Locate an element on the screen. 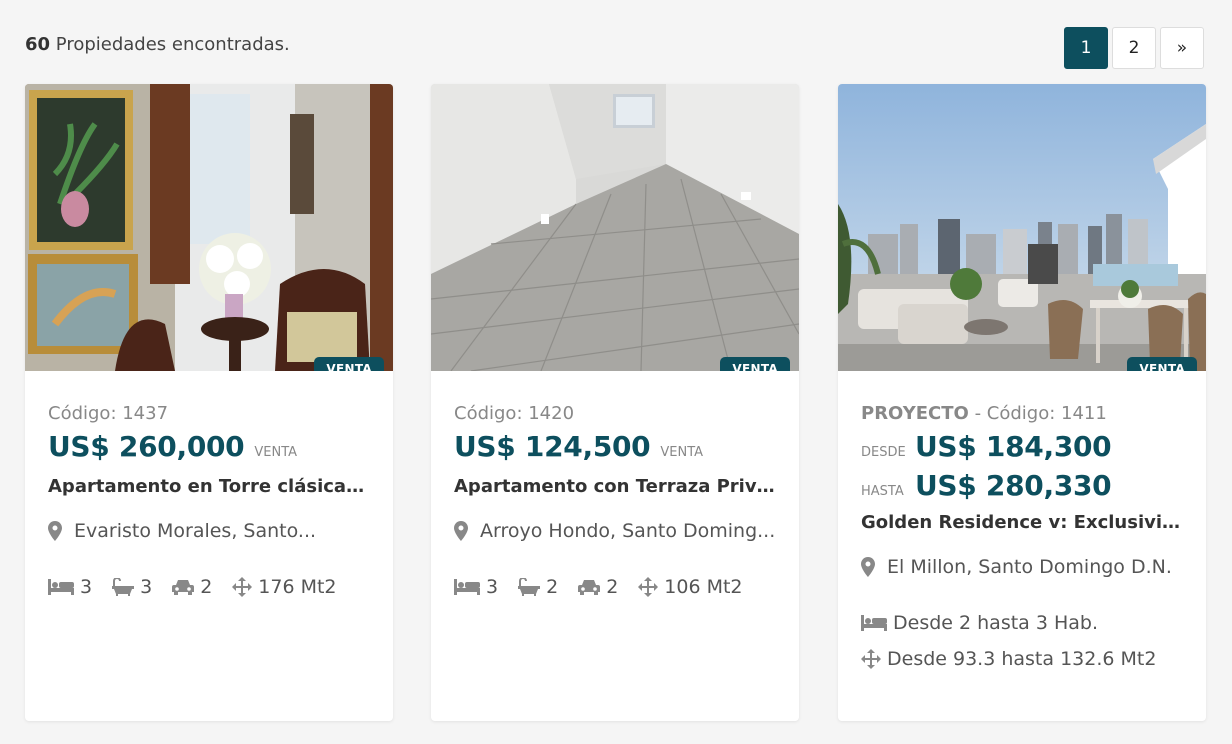  area-value: 106 Mt2 is located at coordinates (703, 587).